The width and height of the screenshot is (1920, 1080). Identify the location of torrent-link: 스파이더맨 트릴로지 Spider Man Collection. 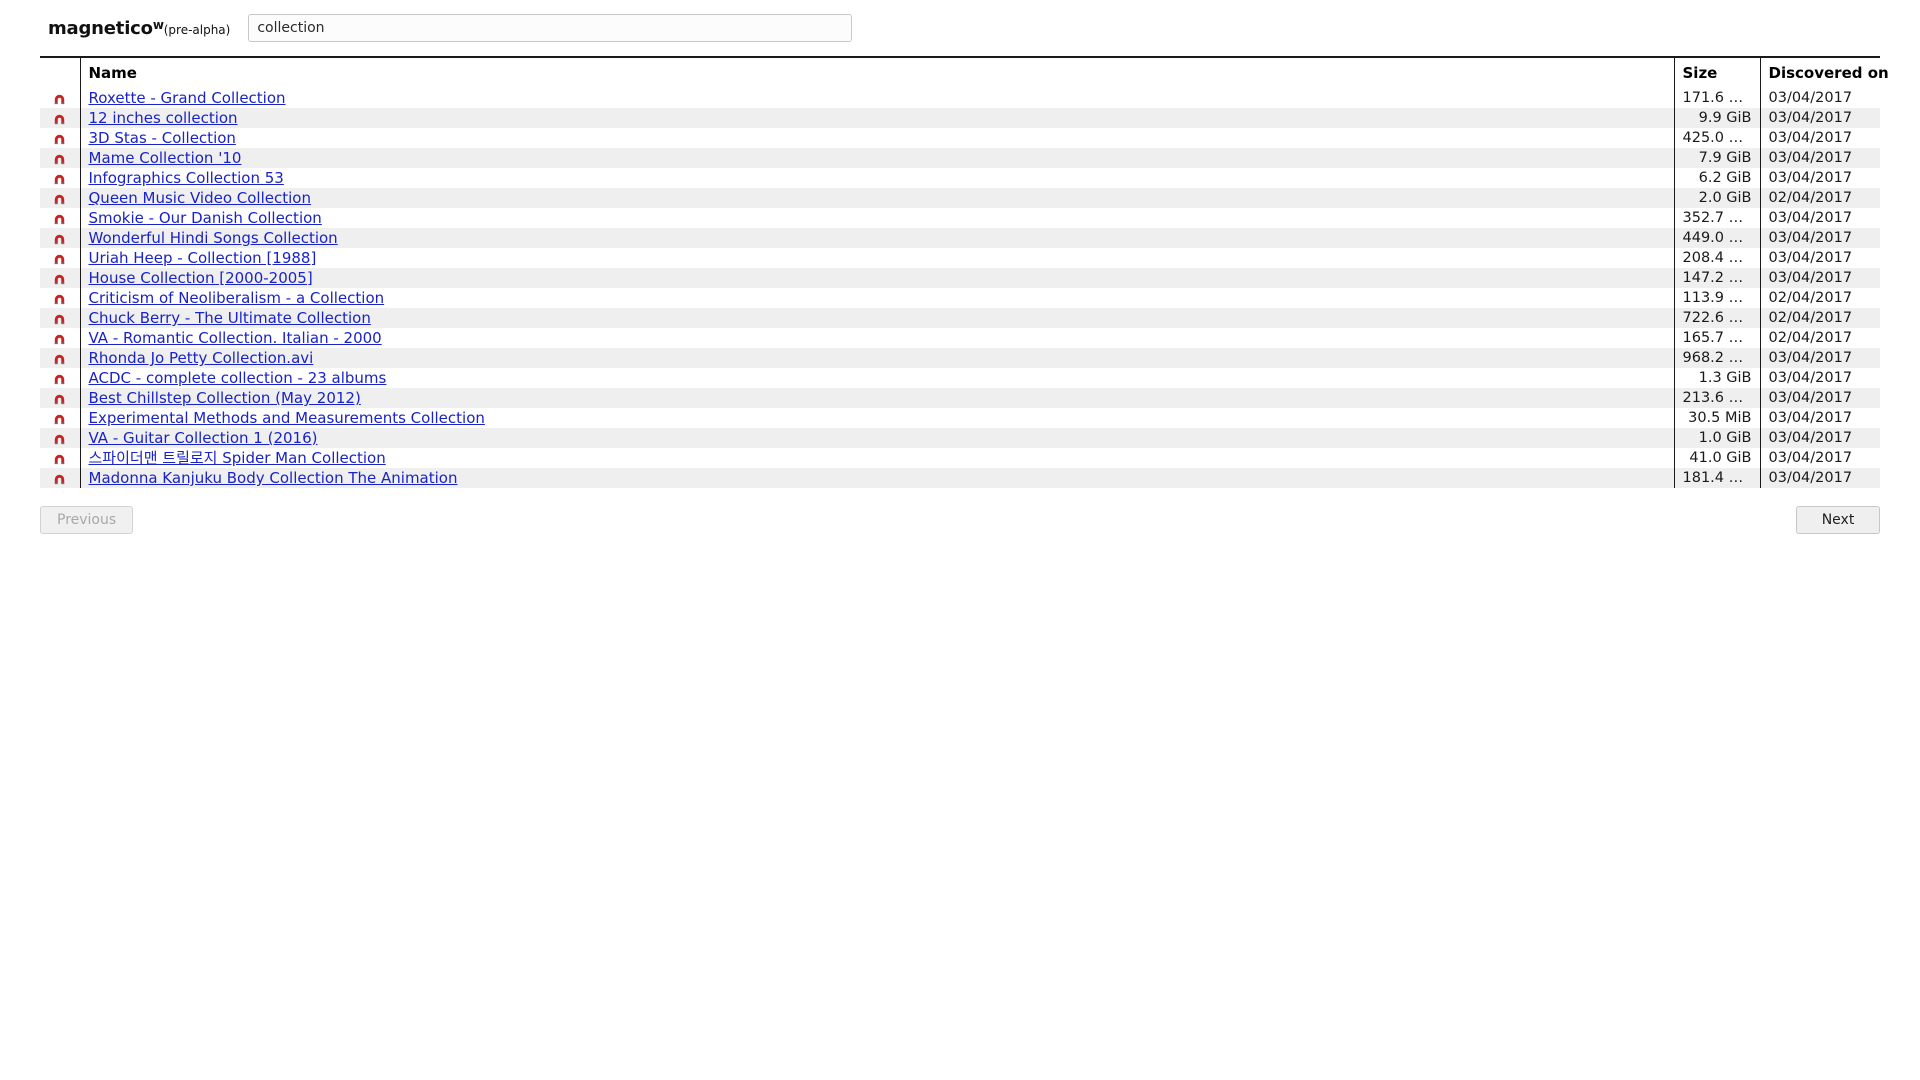
(237, 458).